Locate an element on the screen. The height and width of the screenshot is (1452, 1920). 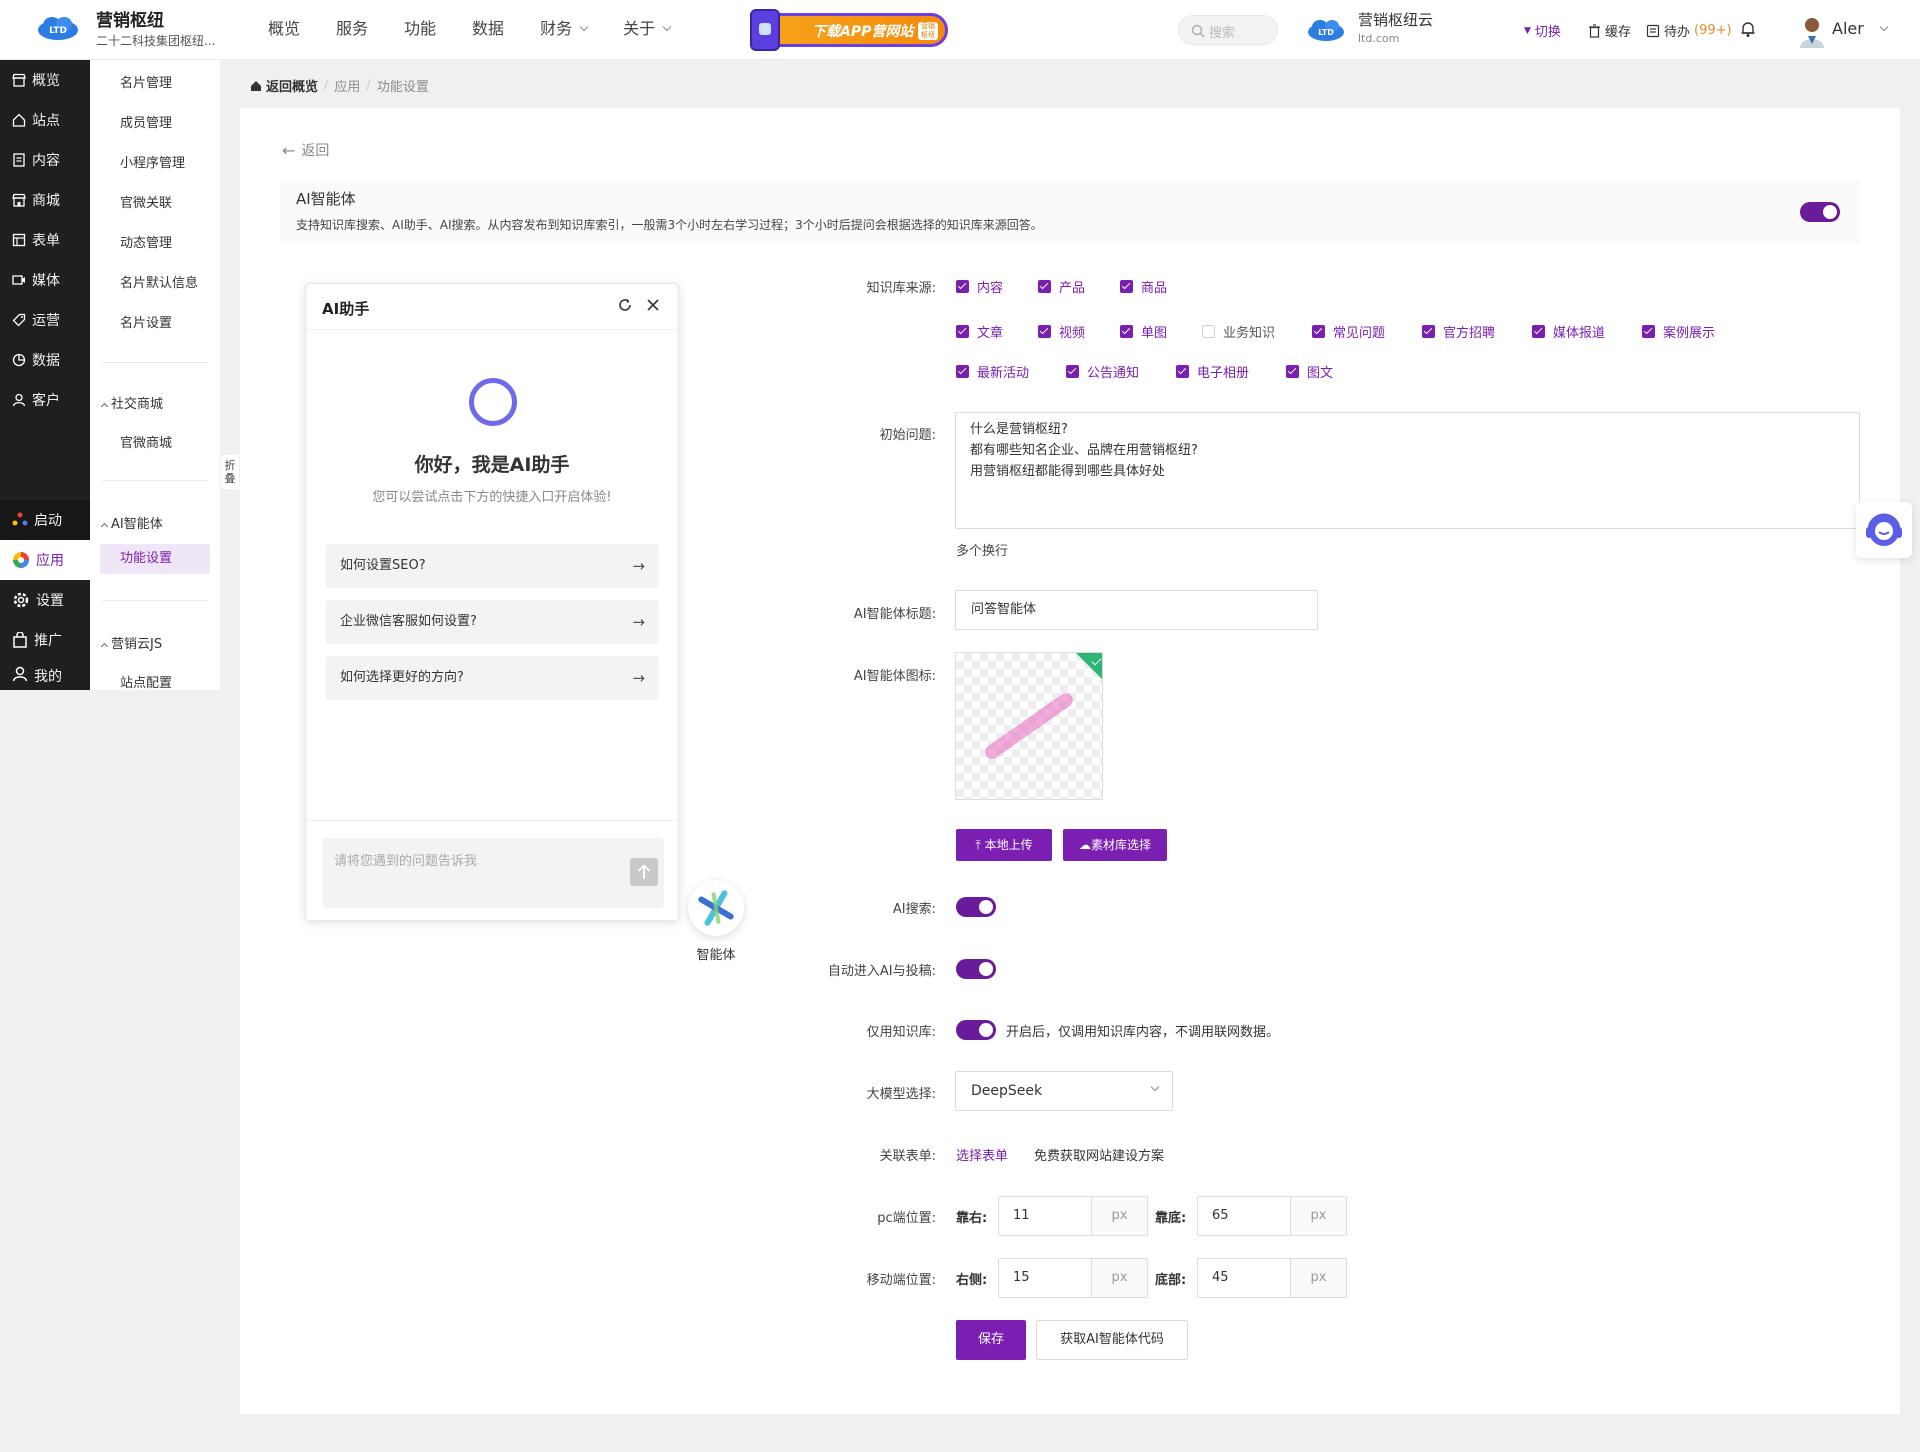
send-button is located at coordinates (644, 872).